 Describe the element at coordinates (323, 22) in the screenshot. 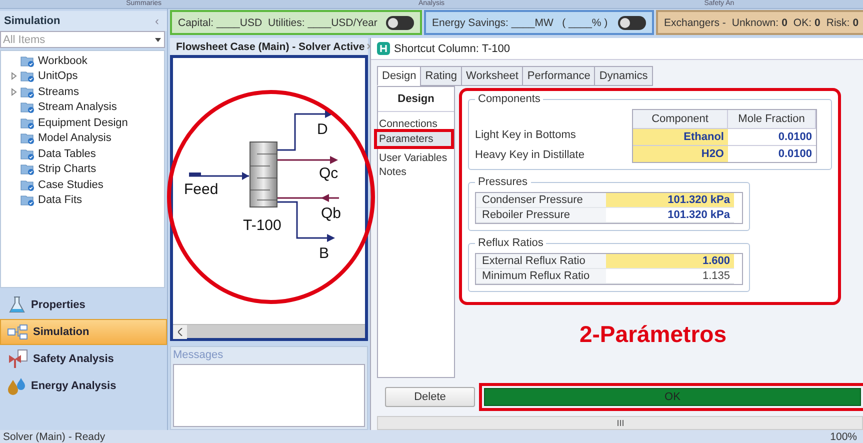

I see `utilities-label: Utilities: ____USD/Year` at that location.